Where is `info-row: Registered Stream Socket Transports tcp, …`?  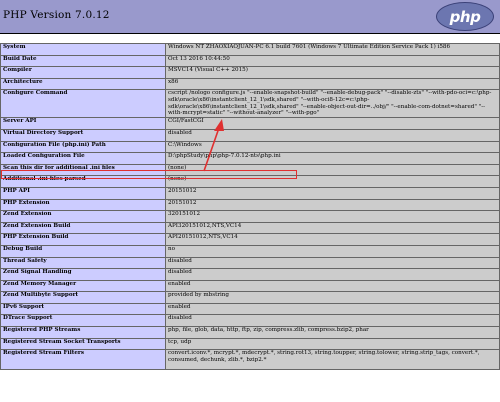 info-row: Registered Stream Socket Transports tcp, … is located at coordinates (250, 344).